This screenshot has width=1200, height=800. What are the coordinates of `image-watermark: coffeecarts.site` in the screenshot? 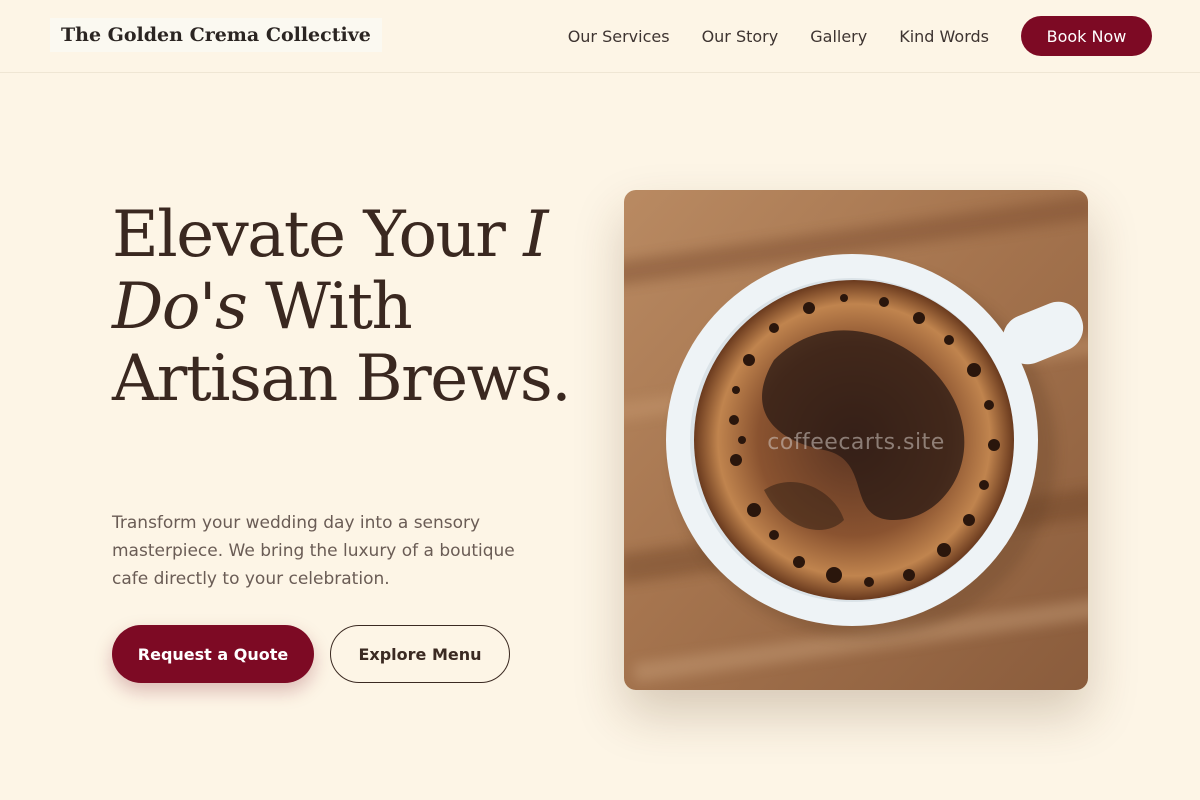 It's located at (856, 442).